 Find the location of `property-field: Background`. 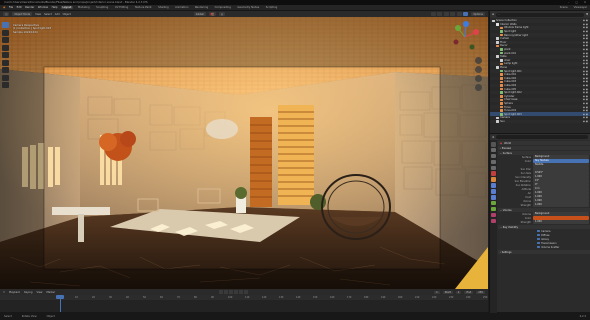

property-field: Background is located at coordinates (561, 157).